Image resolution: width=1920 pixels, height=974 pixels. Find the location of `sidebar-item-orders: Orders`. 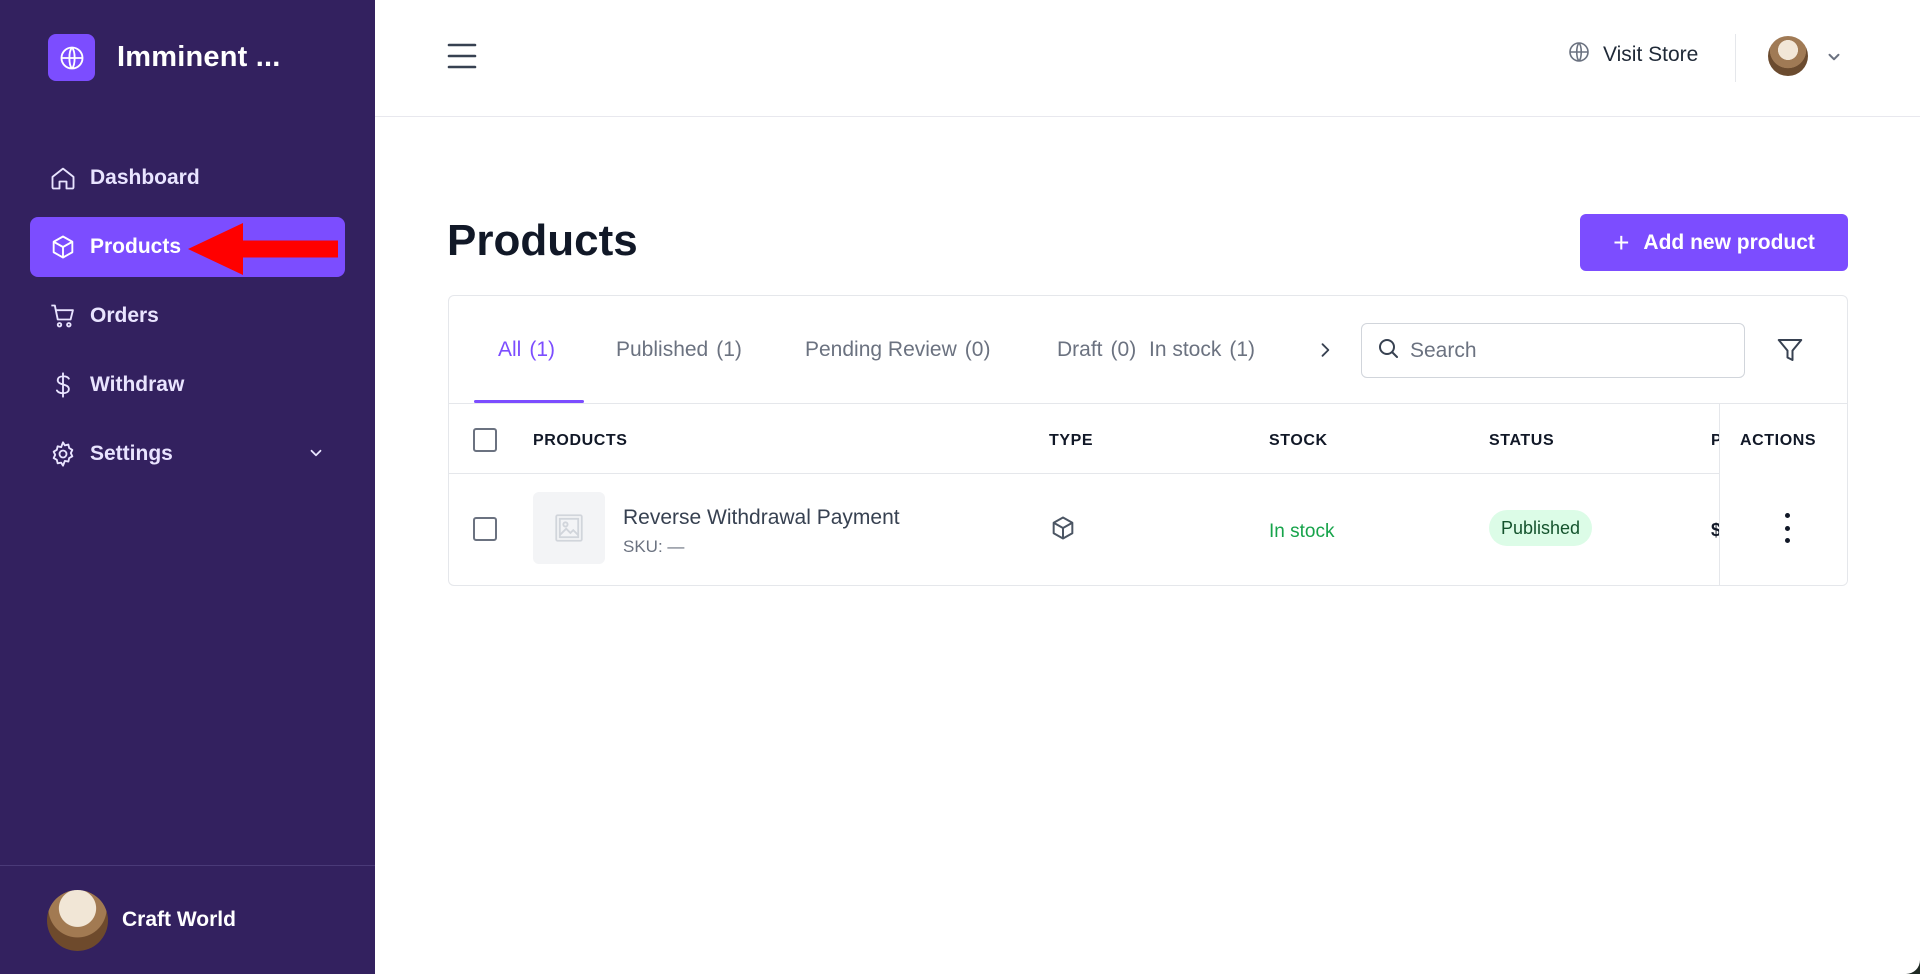

sidebar-item-orders: Orders is located at coordinates (187, 316).